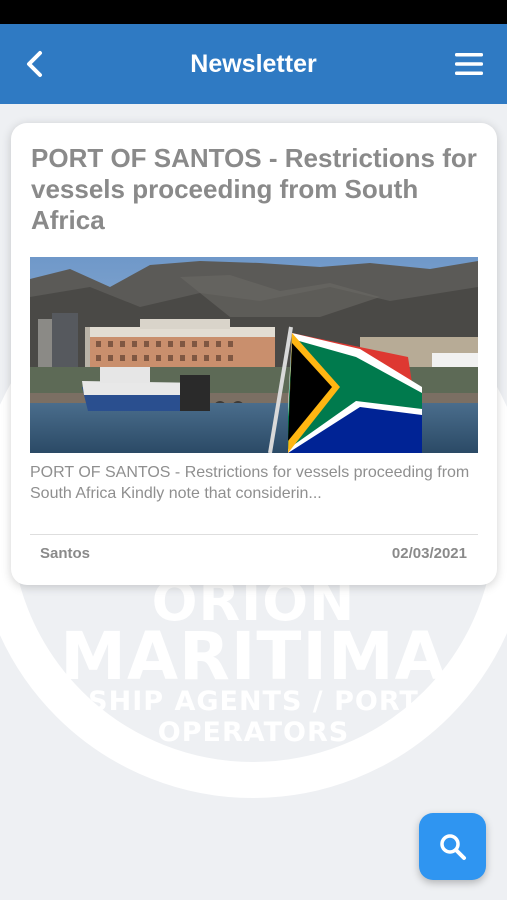  What do you see at coordinates (254, 534) in the screenshot?
I see `card-divider` at bounding box center [254, 534].